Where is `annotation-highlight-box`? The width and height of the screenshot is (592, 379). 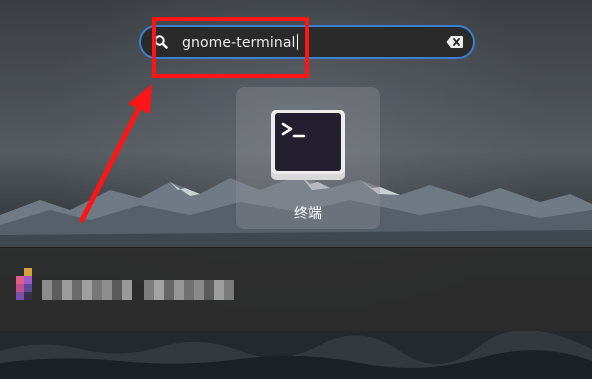 annotation-highlight-box is located at coordinates (230, 47).